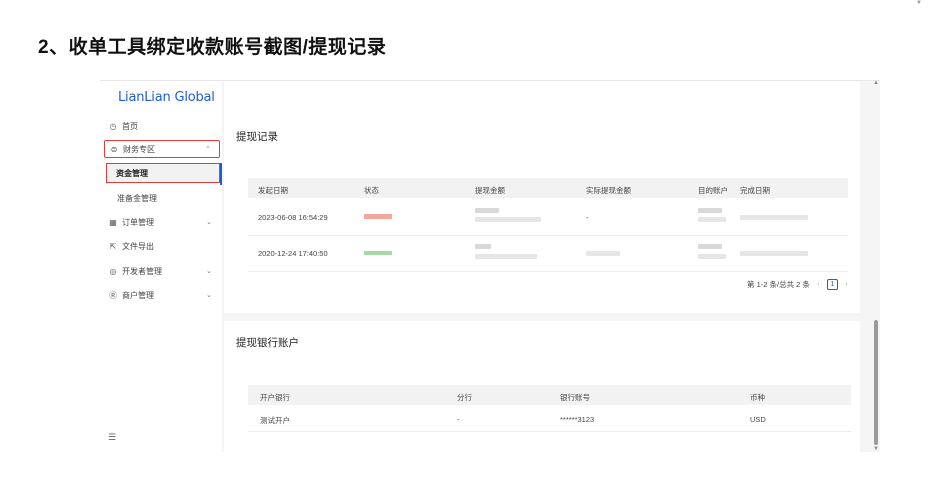 The image size is (946, 484). Describe the element at coordinates (755, 190) in the screenshot. I see `column-header: 完成日期` at that location.